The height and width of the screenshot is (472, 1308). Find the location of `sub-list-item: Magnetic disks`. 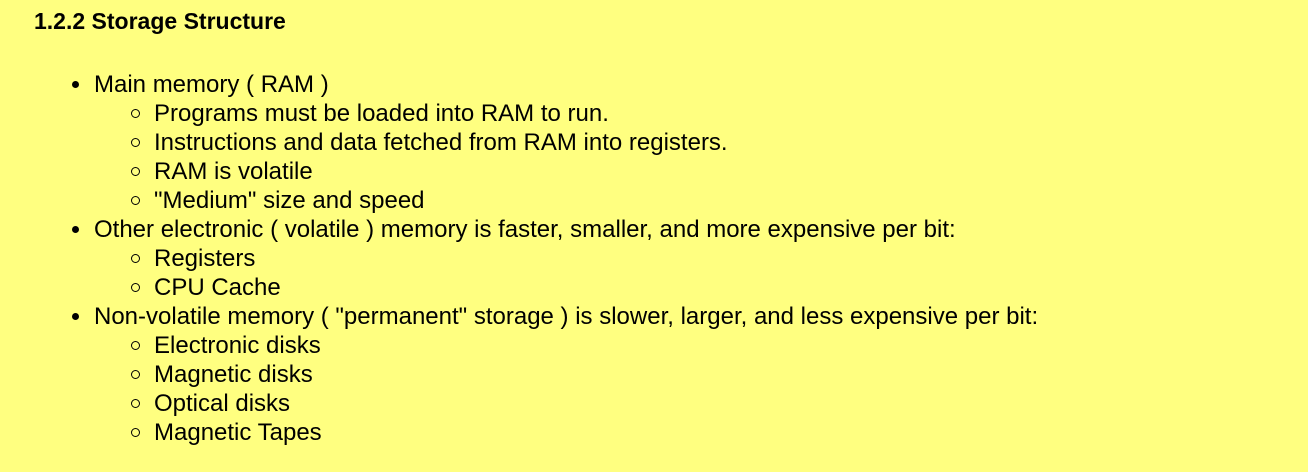

sub-list-item: Magnetic disks is located at coordinates (584, 374).